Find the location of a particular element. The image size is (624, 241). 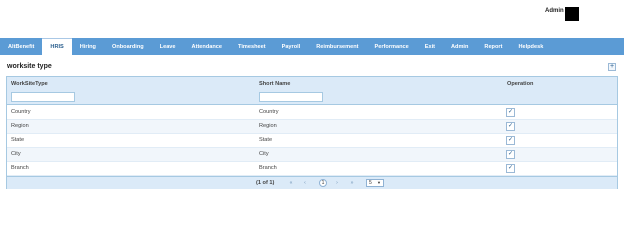

short-name-cell: State is located at coordinates (266, 140).